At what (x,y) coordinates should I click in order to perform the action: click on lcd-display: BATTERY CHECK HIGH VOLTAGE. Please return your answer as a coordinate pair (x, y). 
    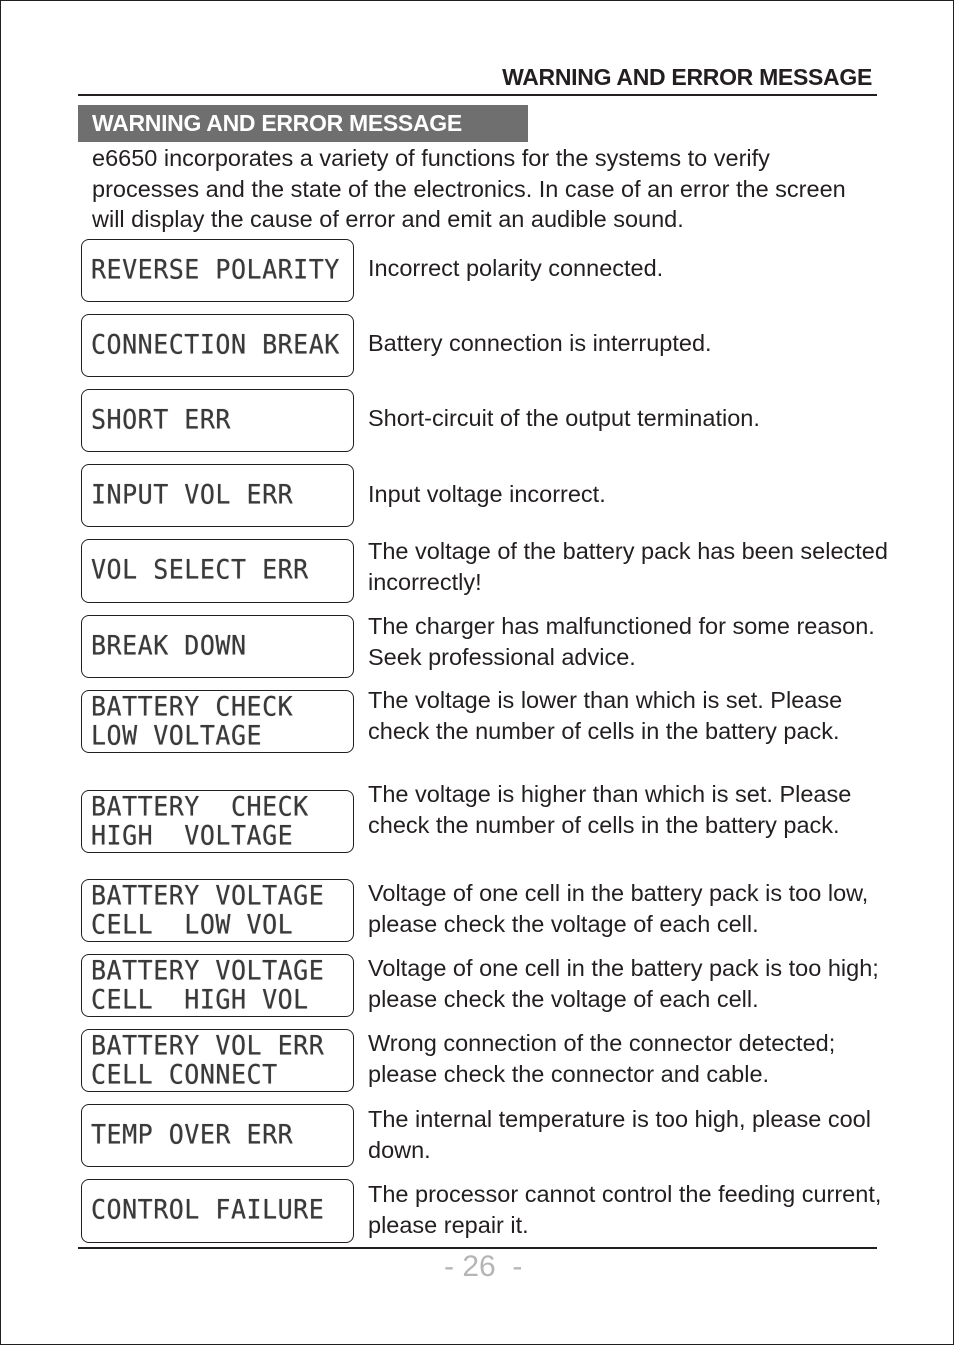
    Looking at the image, I should click on (217, 821).